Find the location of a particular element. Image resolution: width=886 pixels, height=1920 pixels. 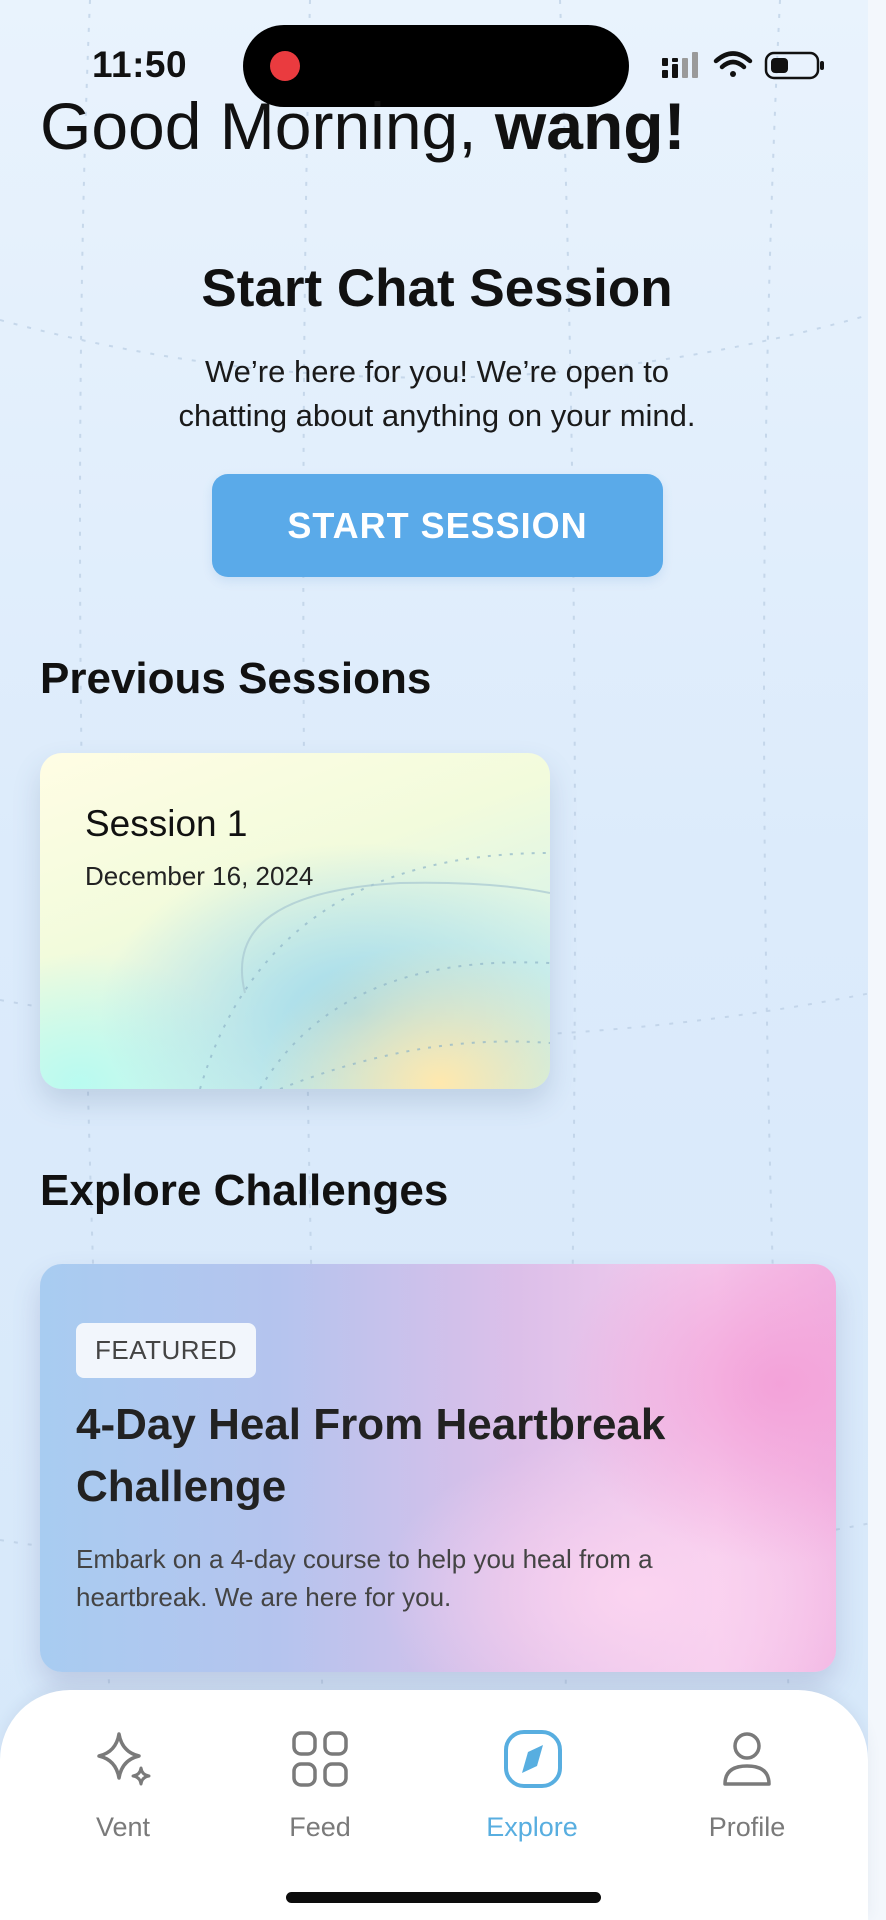

recording-indicator-icon is located at coordinates (285, 66).